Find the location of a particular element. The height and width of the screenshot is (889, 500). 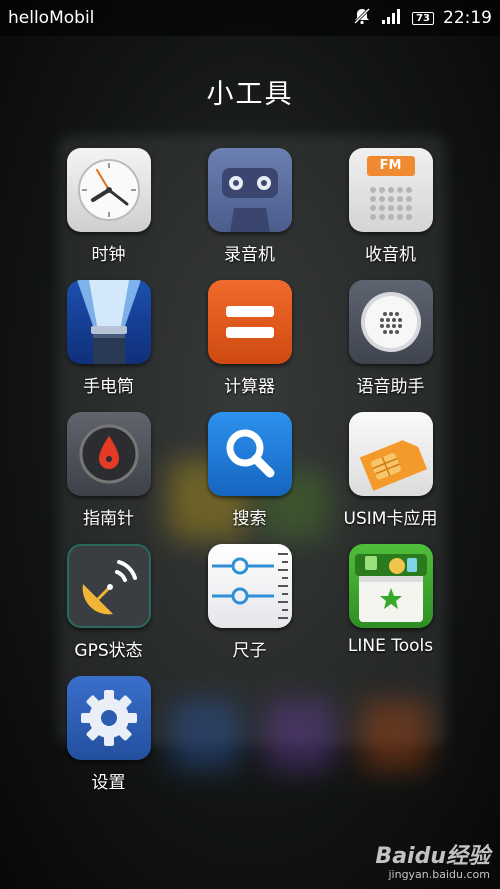

cassette-icon is located at coordinates (249, 190).